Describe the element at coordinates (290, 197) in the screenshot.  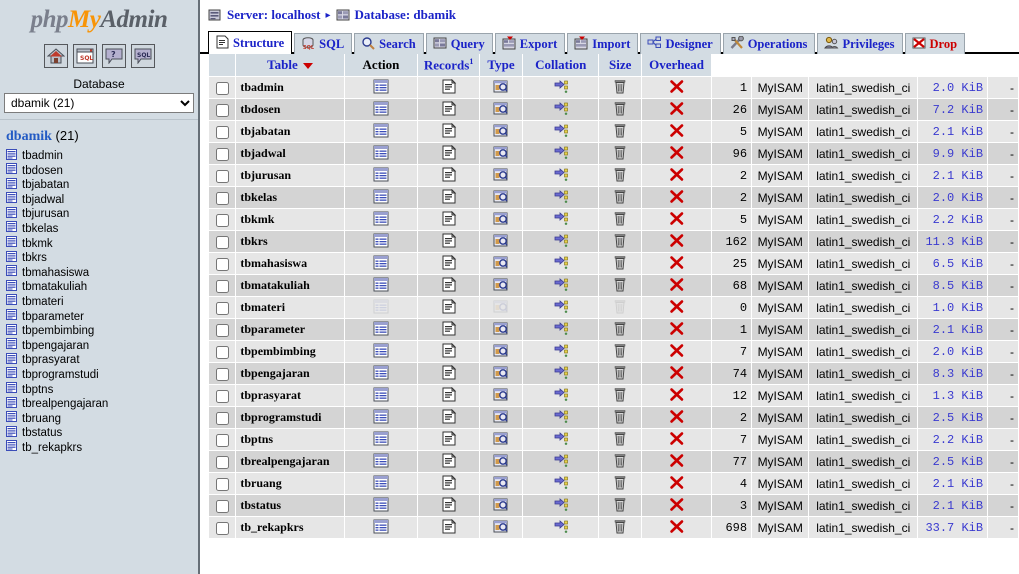
I see `table-name-cell: tbkelas` at that location.